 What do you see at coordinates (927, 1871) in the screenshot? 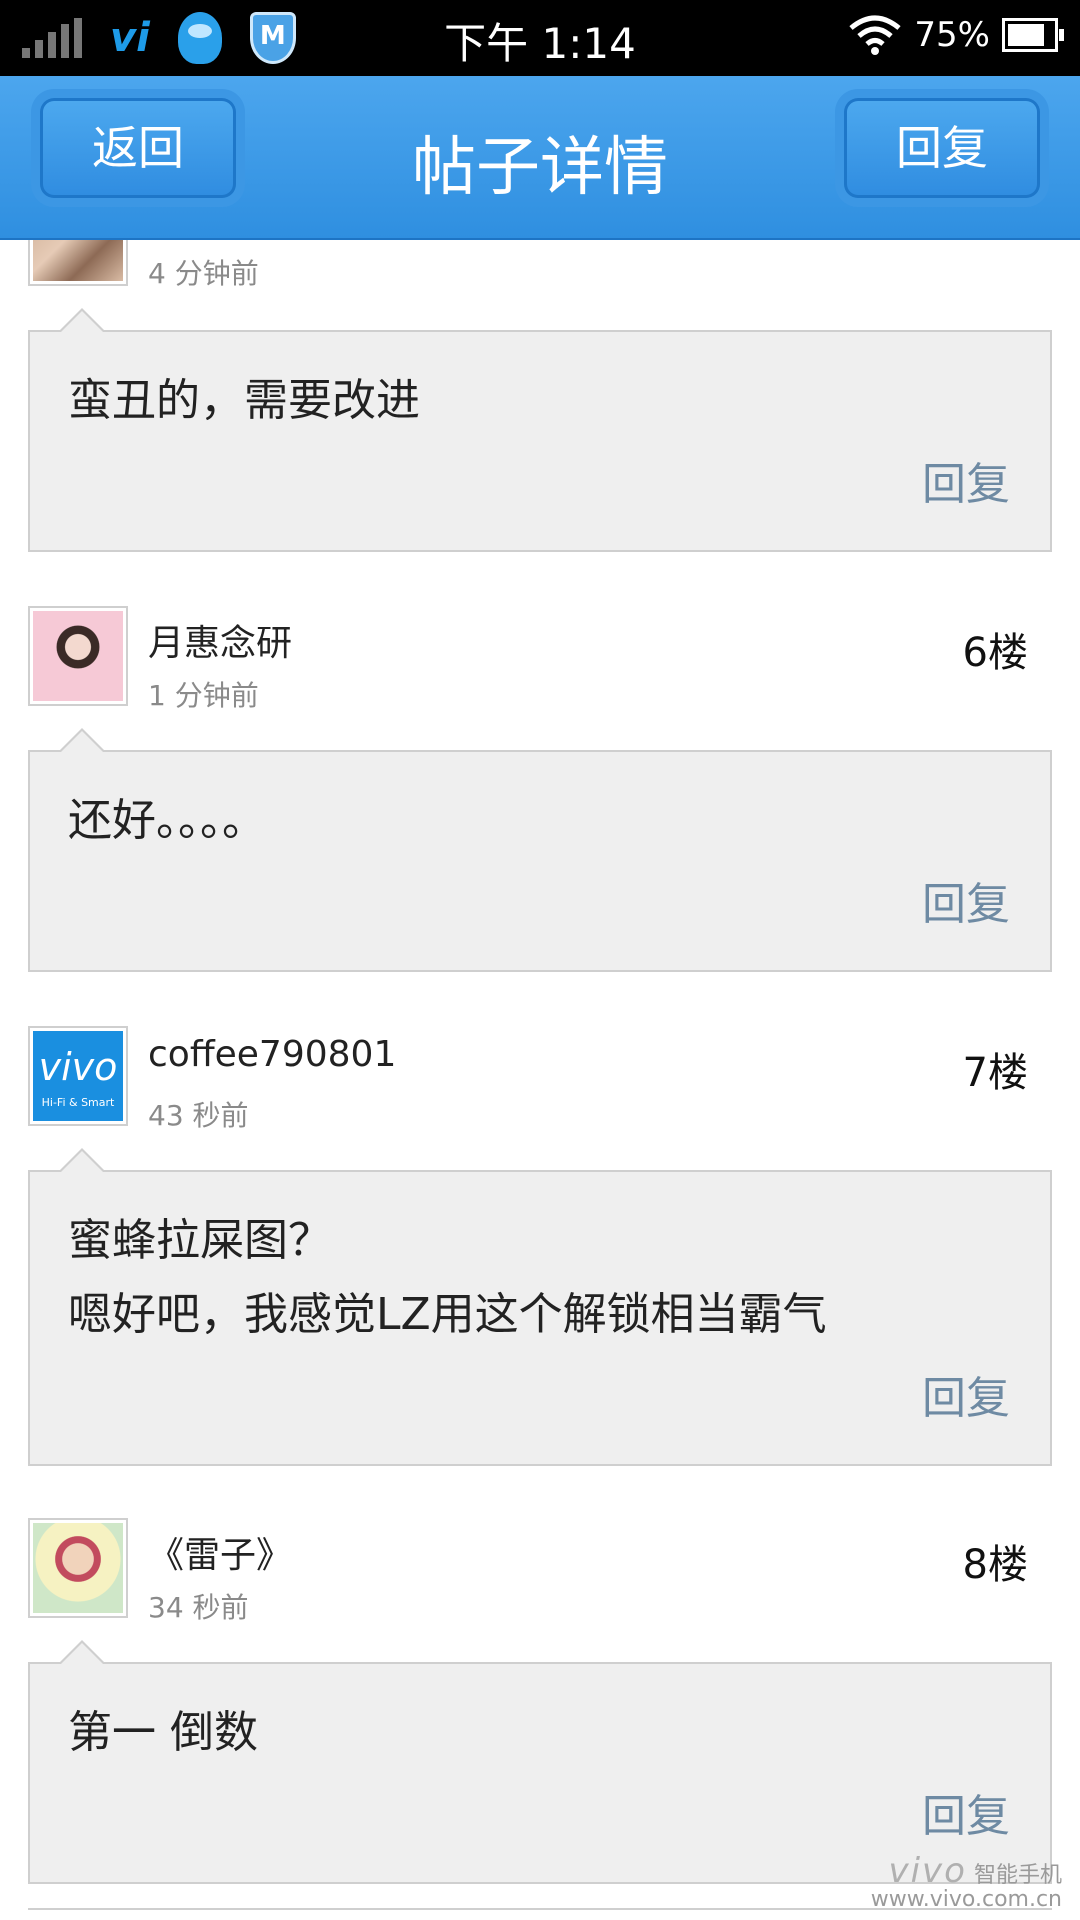
I see `vivo-watermark-logo: vivo` at bounding box center [927, 1871].